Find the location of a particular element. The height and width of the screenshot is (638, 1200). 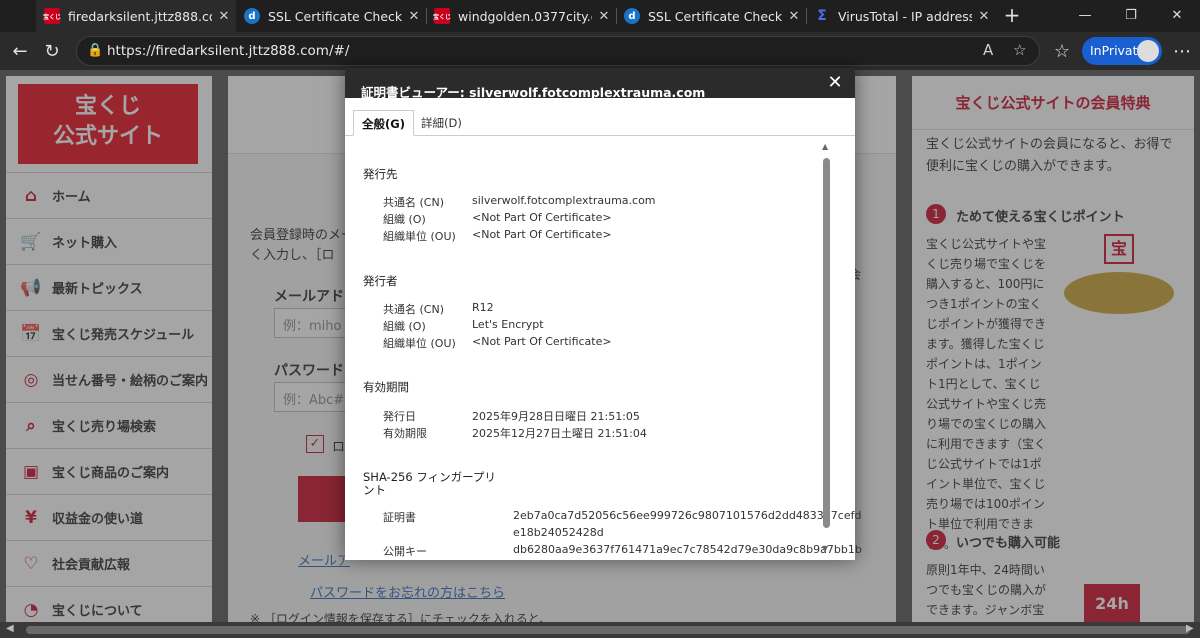

tab-virustotal: Σ VirusTotal - IP address - 43 ✕ is located at coordinates (901, 16).